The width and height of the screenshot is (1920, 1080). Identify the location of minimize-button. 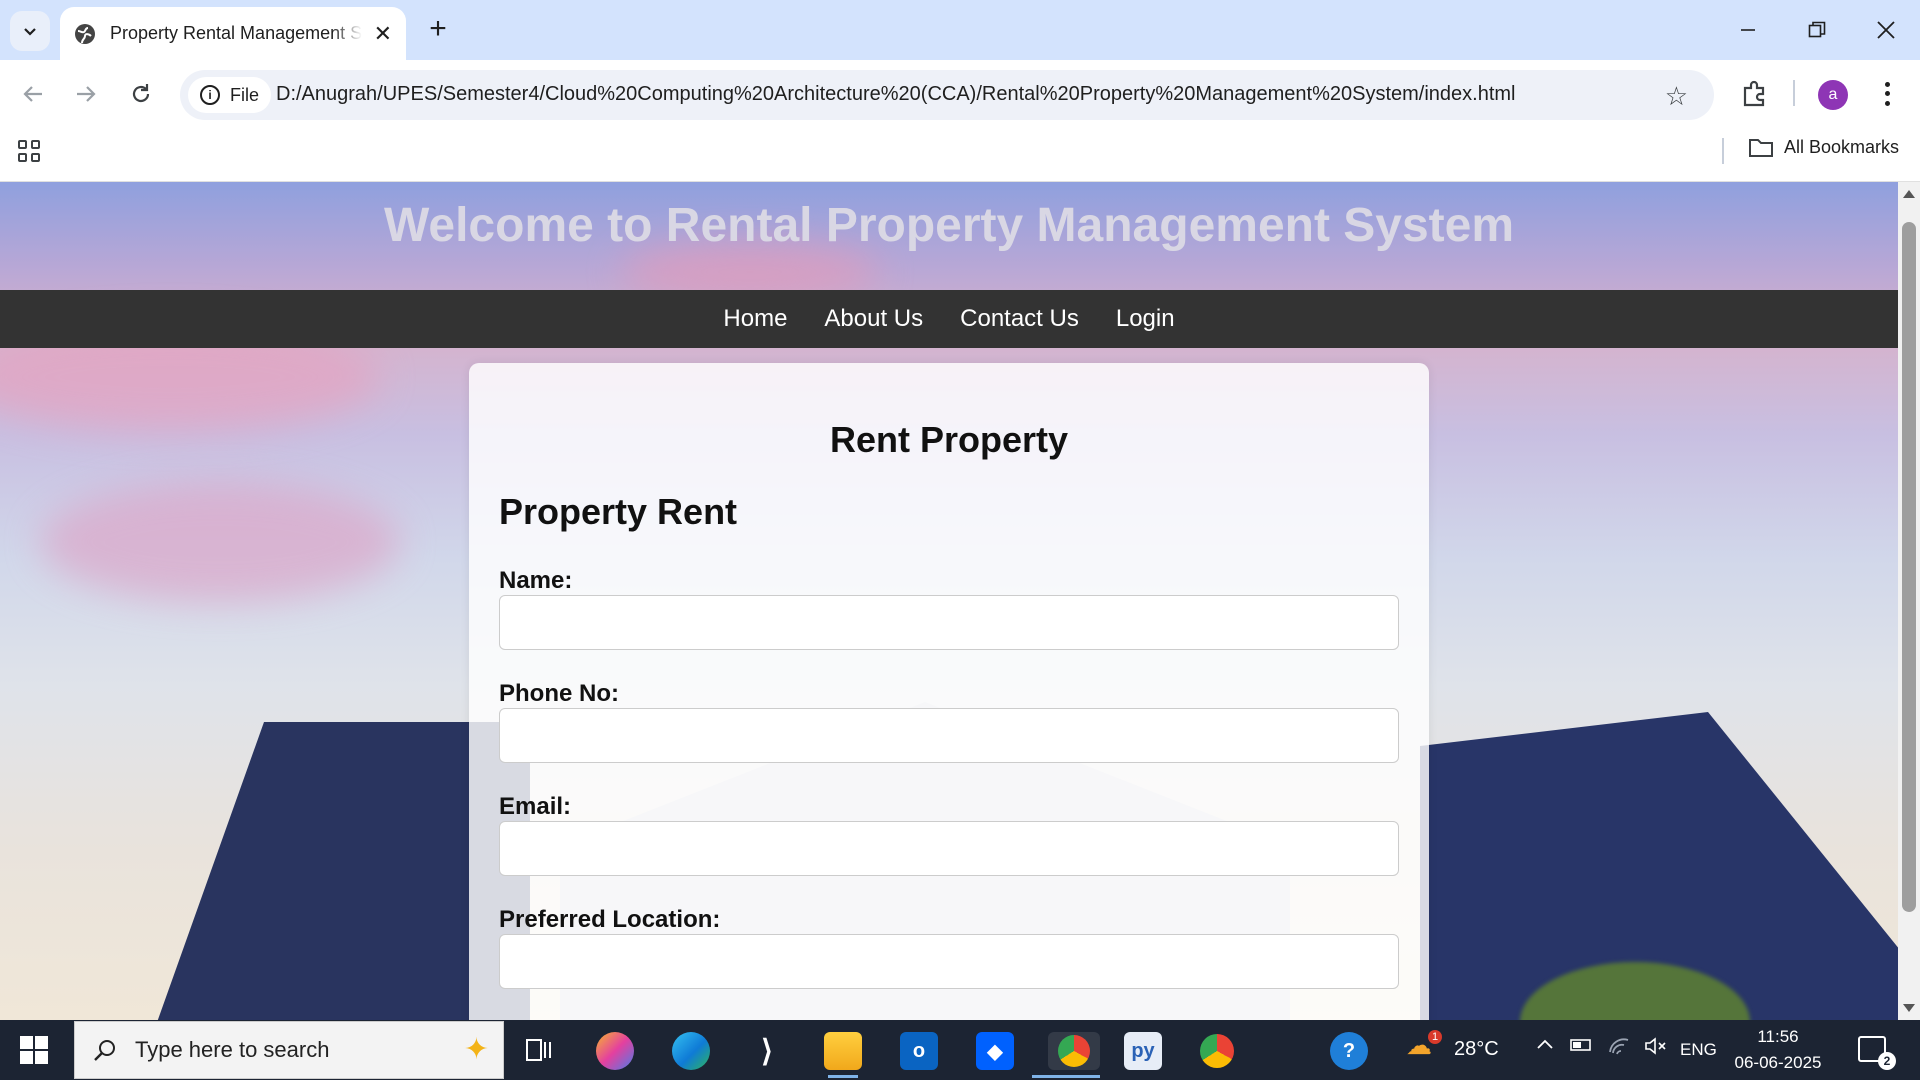
(1748, 30).